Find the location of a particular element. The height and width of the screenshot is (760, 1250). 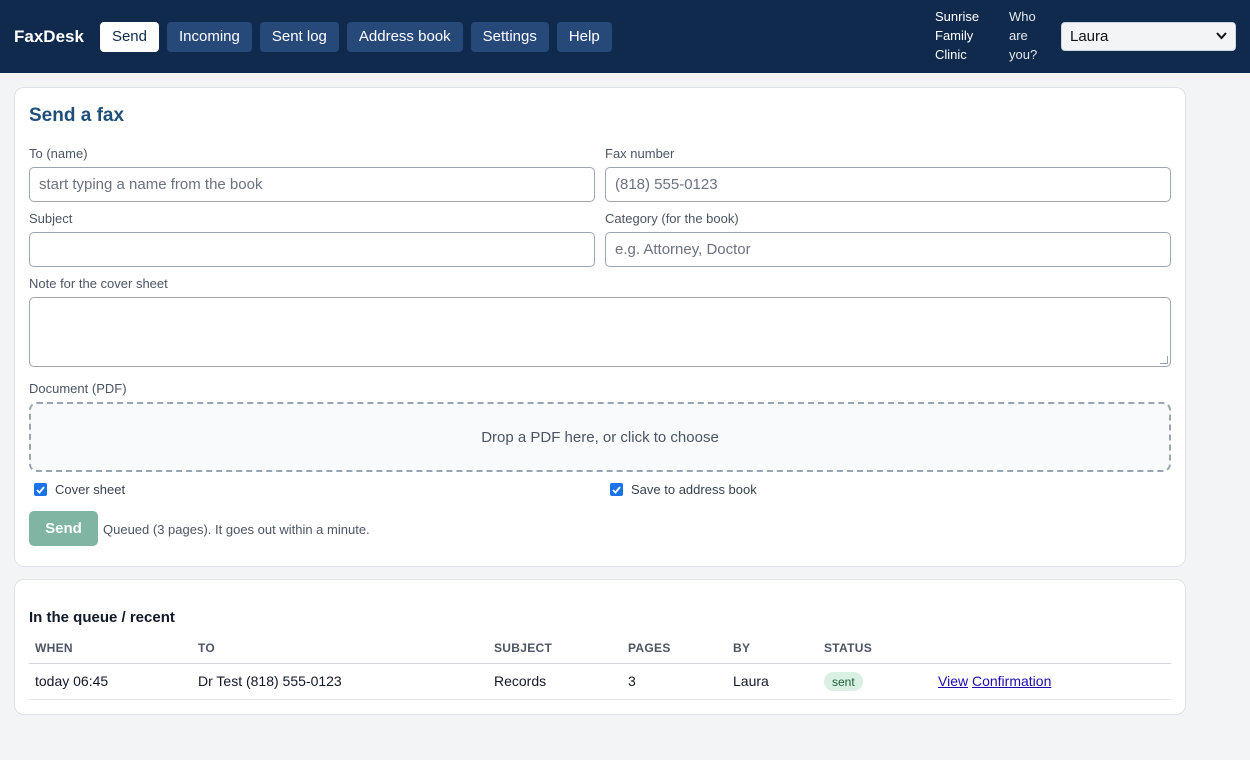

send-button: Send is located at coordinates (63, 528).